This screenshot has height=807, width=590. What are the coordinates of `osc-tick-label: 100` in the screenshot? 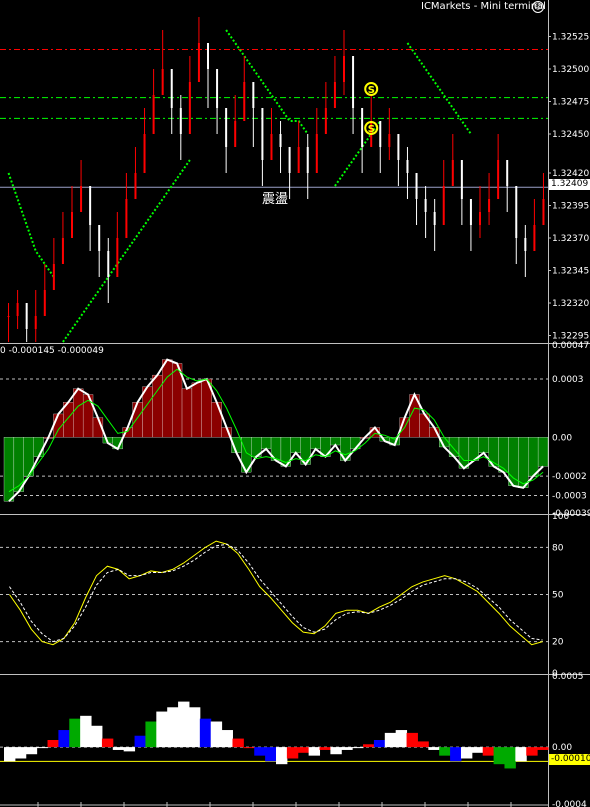 It's located at (560, 517).